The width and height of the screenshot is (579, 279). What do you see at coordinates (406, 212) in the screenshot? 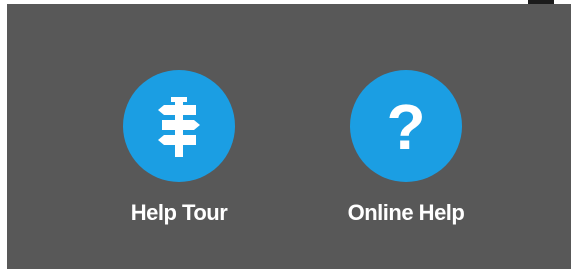
I see `online-help-label: Online Help` at bounding box center [406, 212].